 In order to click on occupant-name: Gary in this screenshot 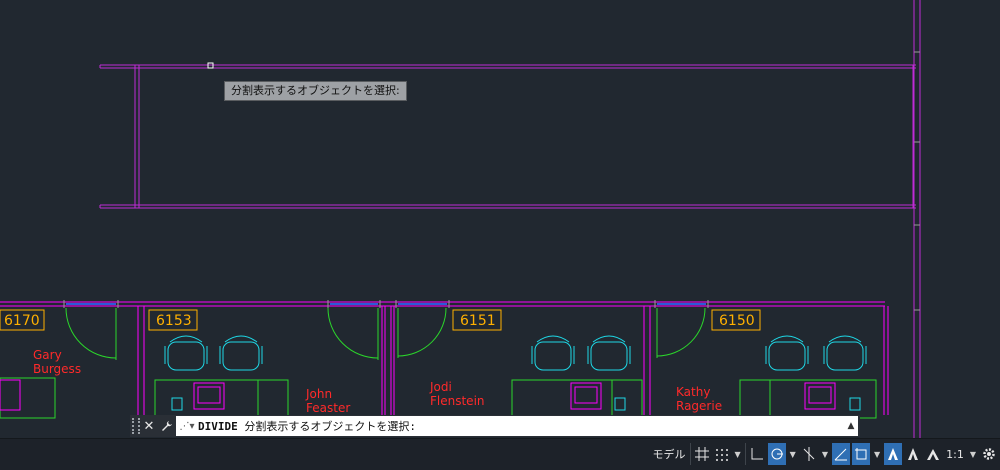, I will do `click(47, 355)`.